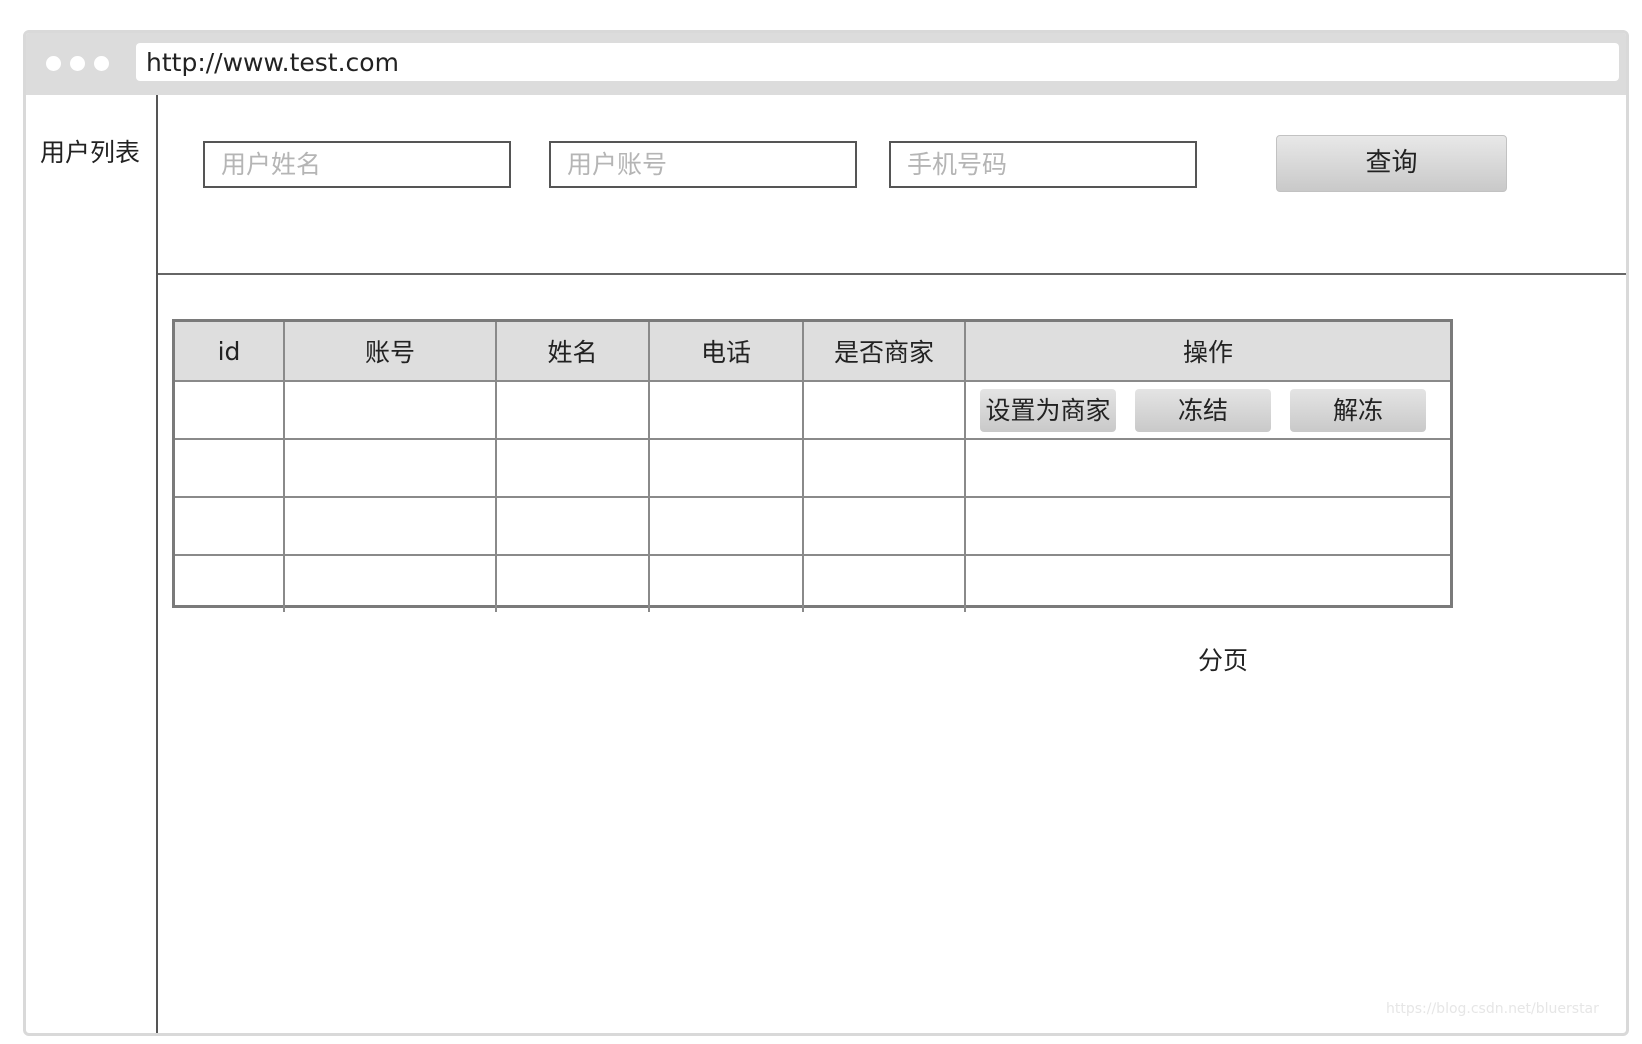 The width and height of the screenshot is (1642, 1044). What do you see at coordinates (1358, 410) in the screenshot?
I see `unfreeze-button: 解冻` at bounding box center [1358, 410].